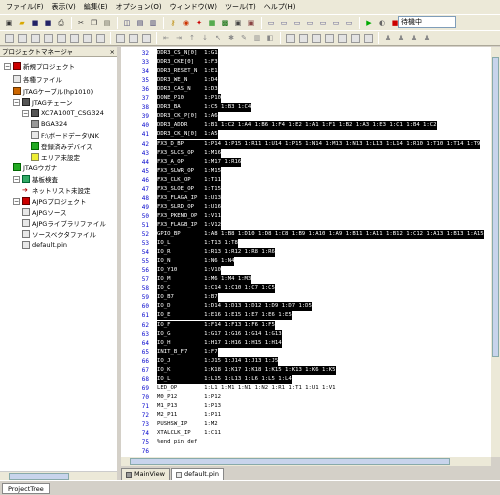  Describe the element at coordinates (146, 38) in the screenshot. I see `grid-11-icon` at that location.